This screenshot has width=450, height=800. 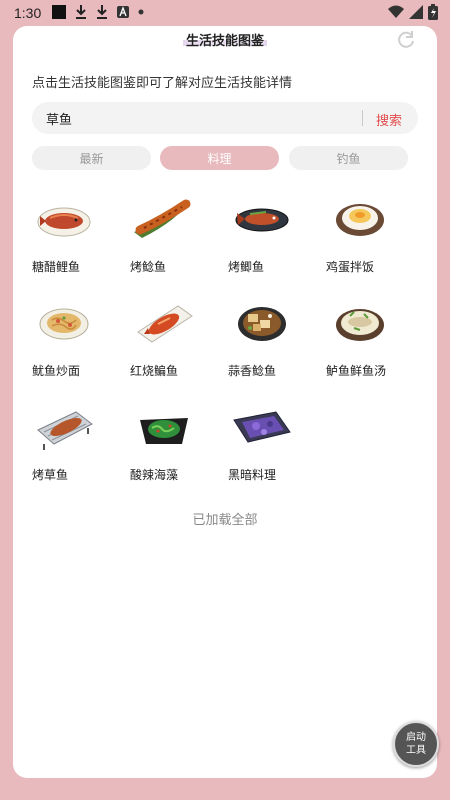 What do you see at coordinates (50, 475) in the screenshot?
I see `grid-item-label: 烤草鱼` at bounding box center [50, 475].